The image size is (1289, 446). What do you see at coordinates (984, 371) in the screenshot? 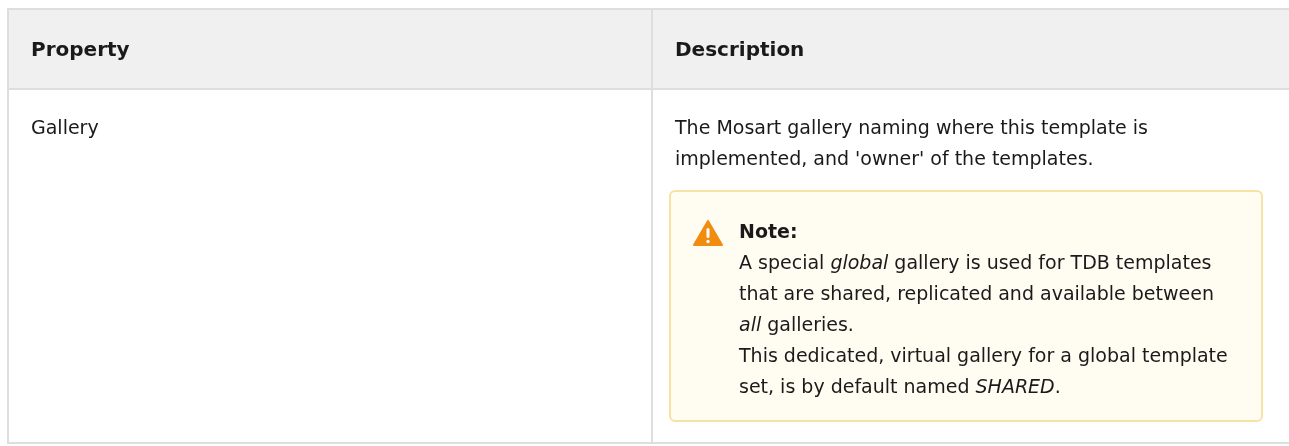
I see `note-text: This dedicated, virtual gallery for a global template set, is by default named SHARED.` at bounding box center [984, 371].